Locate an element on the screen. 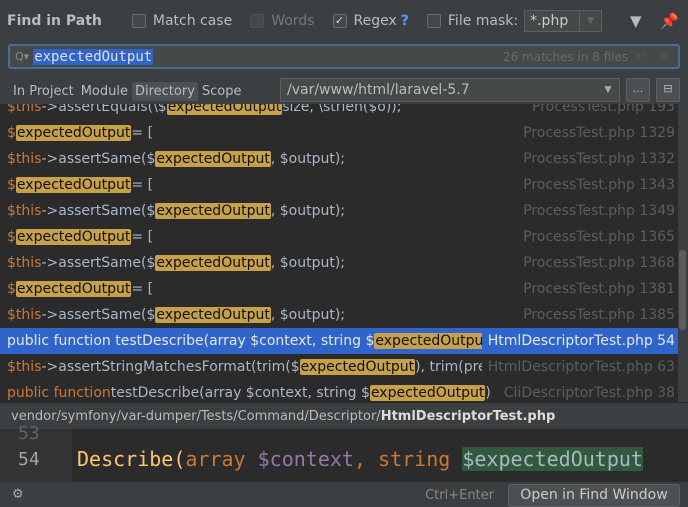 This screenshot has height=507, width=688. result-location: ProcessTest.php 1368 is located at coordinates (596, 263).